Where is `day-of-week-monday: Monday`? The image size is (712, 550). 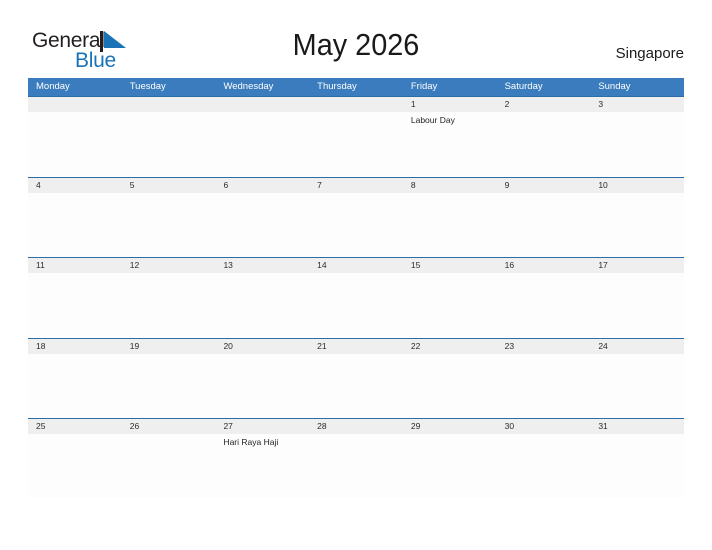
day-of-week-monday: Monday is located at coordinates (53, 86).